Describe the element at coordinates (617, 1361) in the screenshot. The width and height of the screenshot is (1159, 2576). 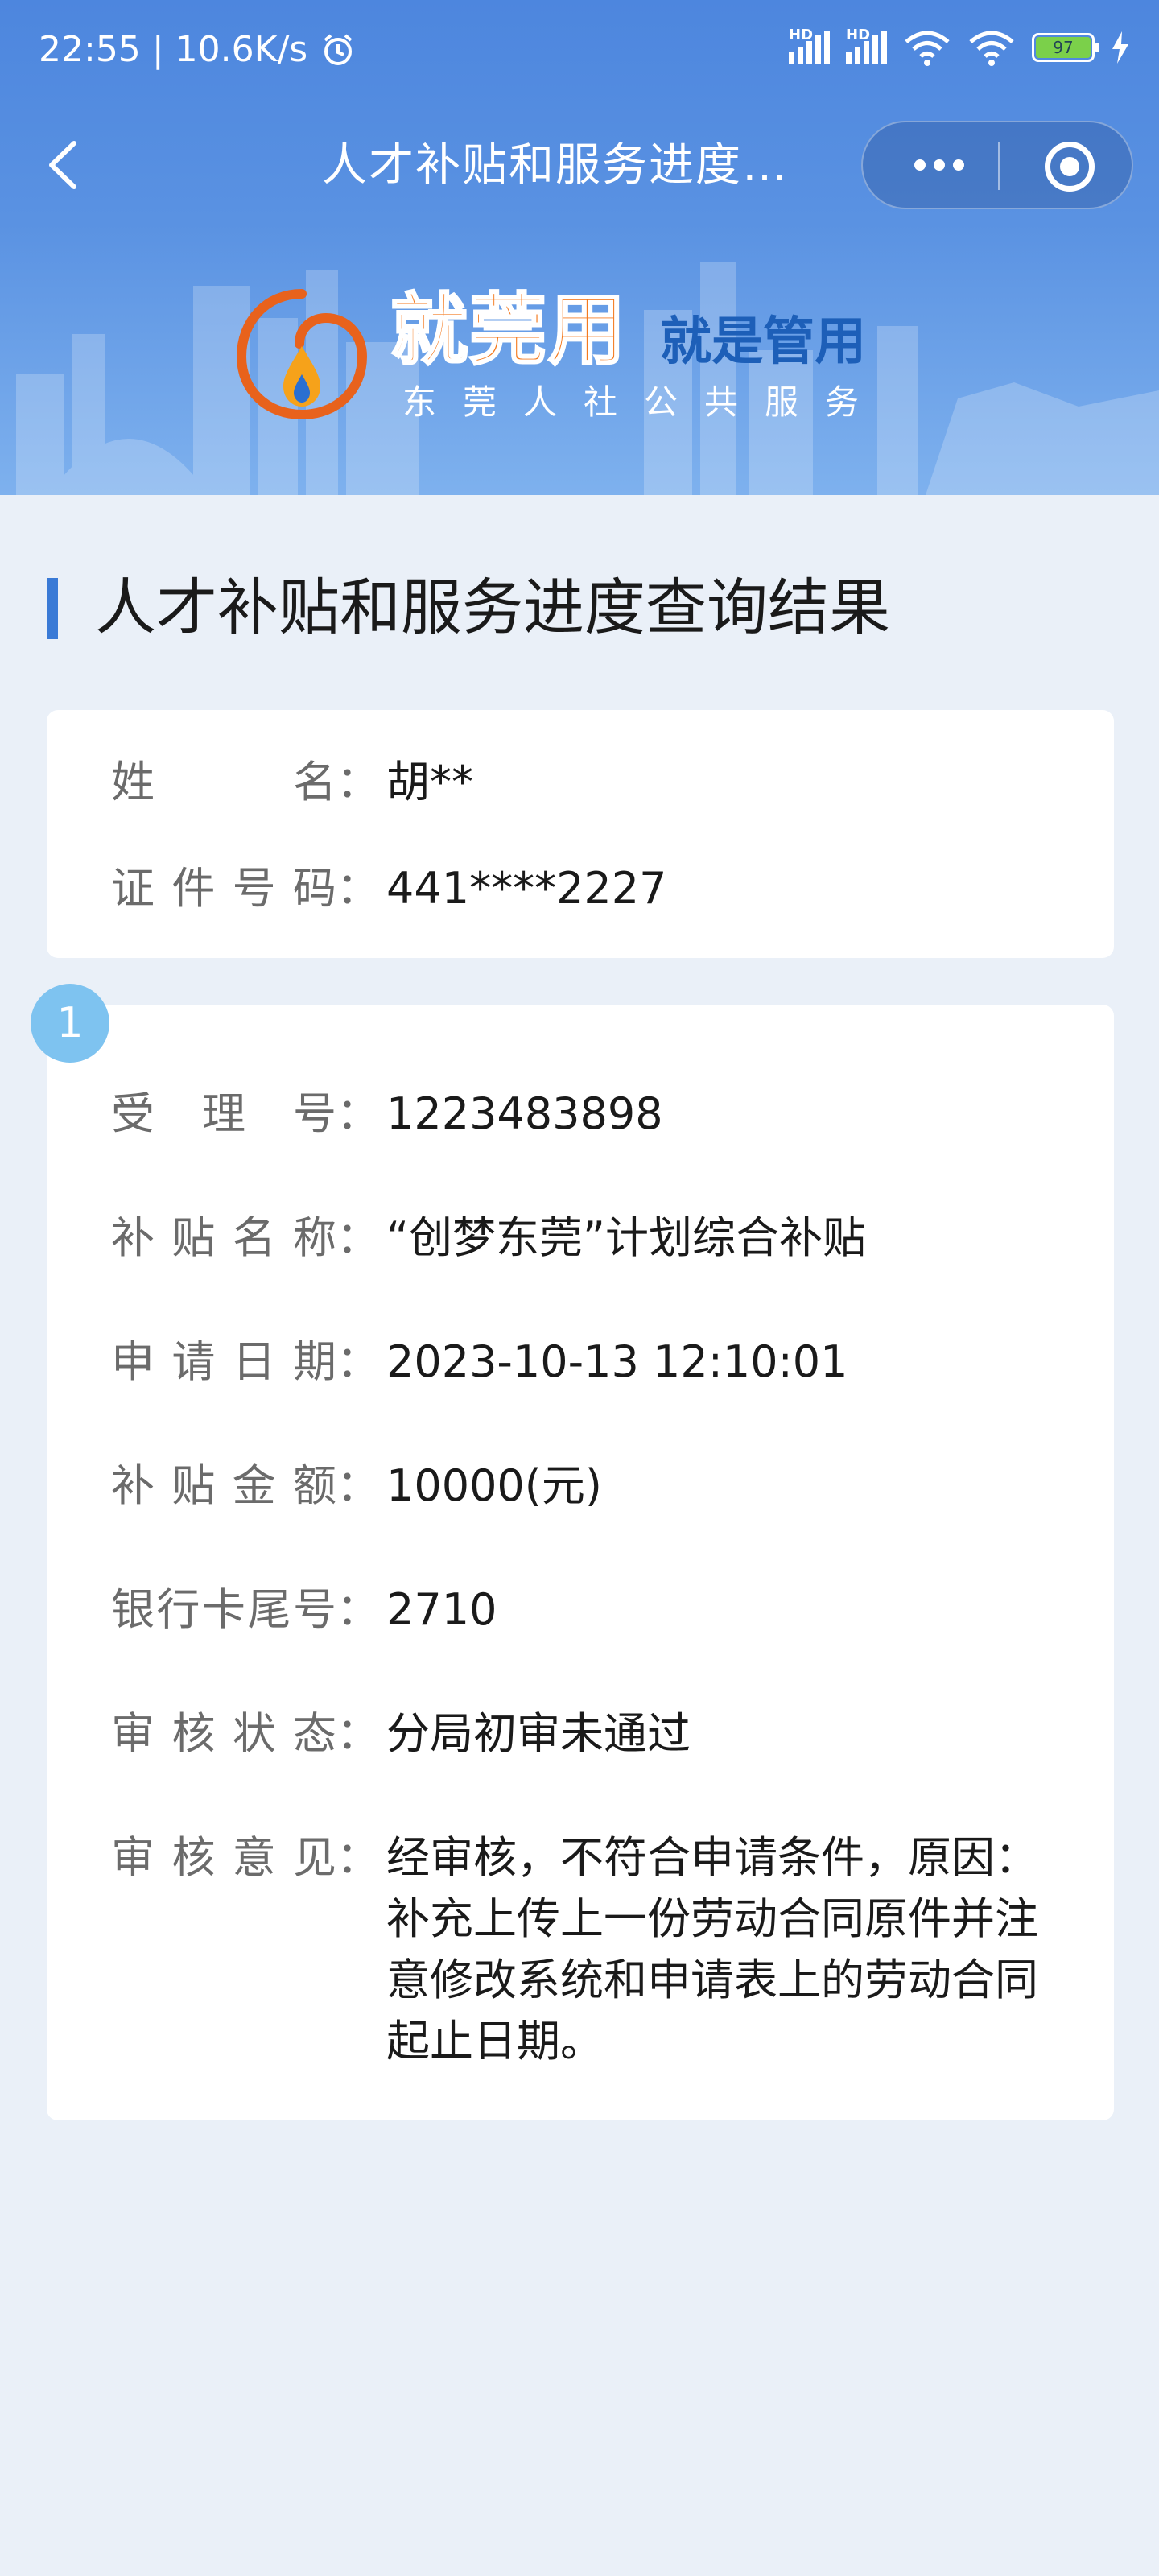
I see `application-date: 2023-10-13 12:10:01` at that location.